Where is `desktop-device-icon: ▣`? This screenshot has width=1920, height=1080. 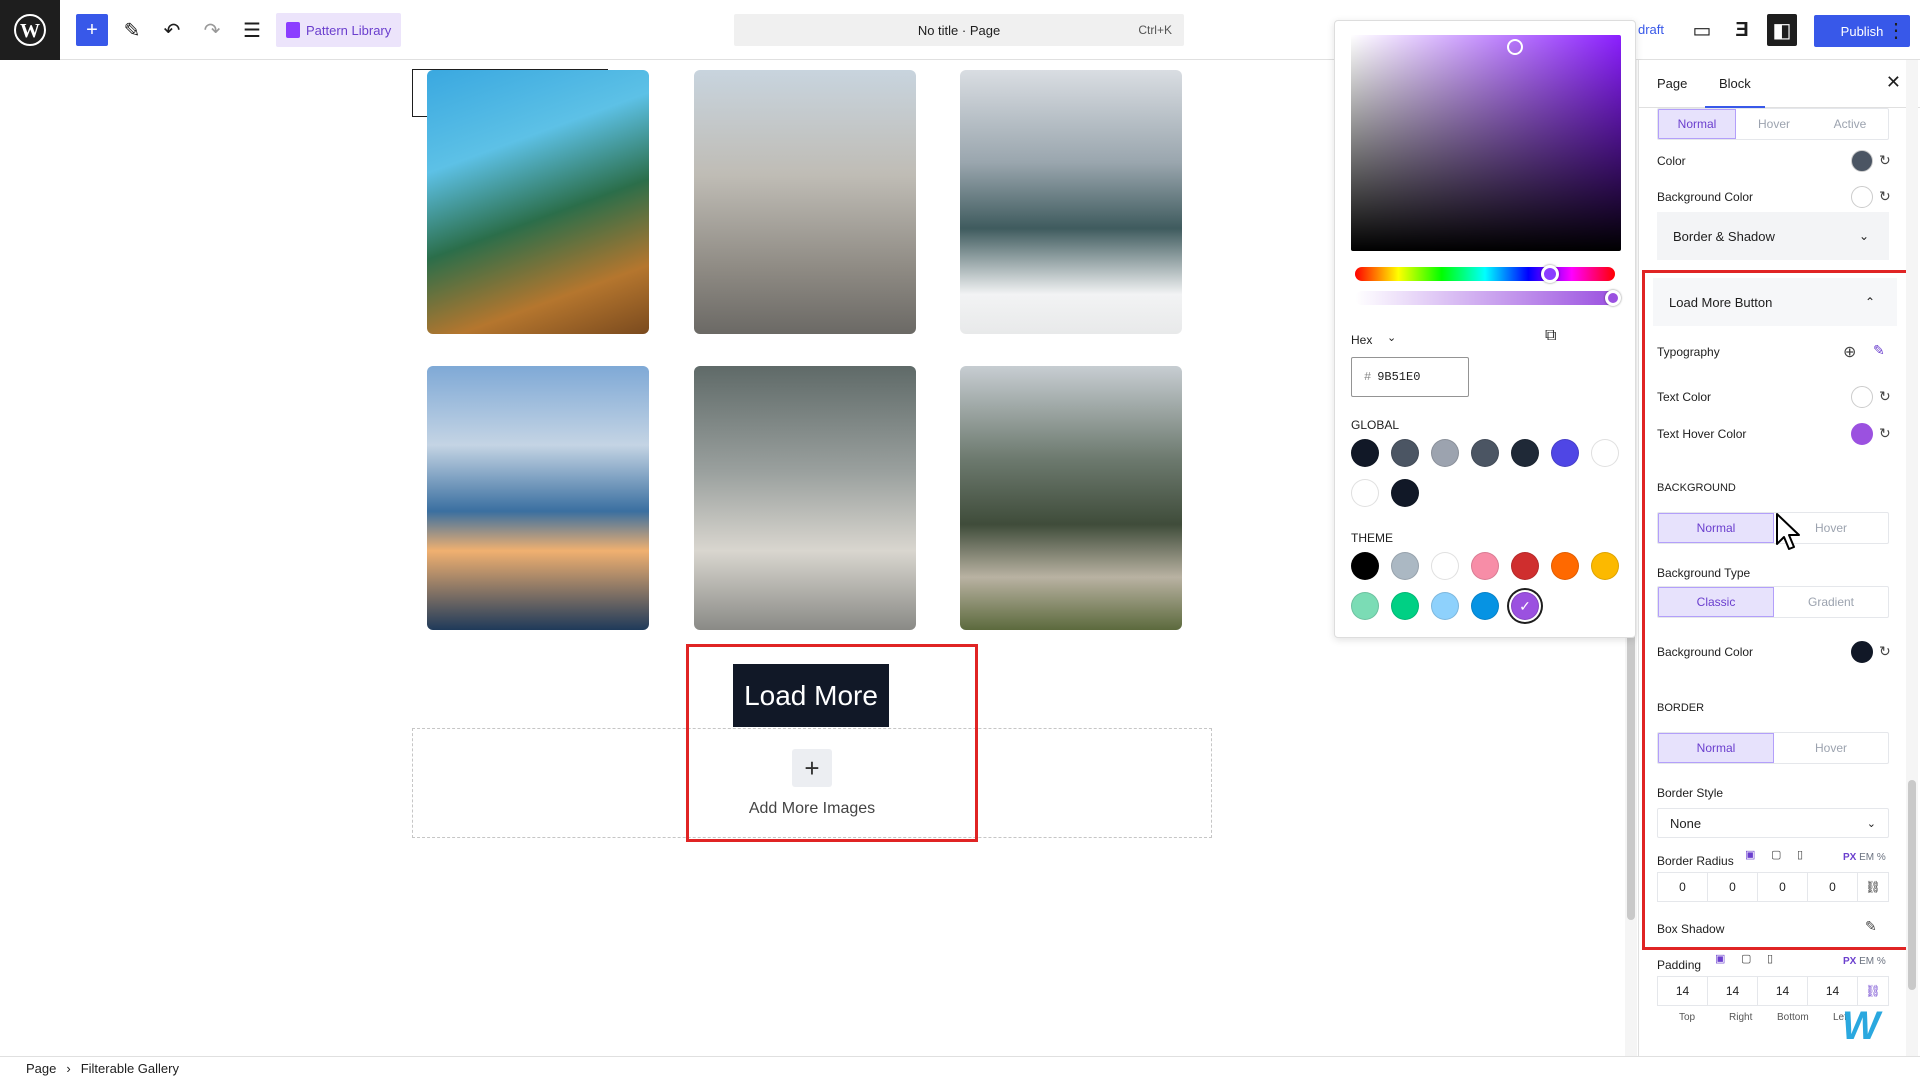 desktop-device-icon: ▣ is located at coordinates (1720, 958).